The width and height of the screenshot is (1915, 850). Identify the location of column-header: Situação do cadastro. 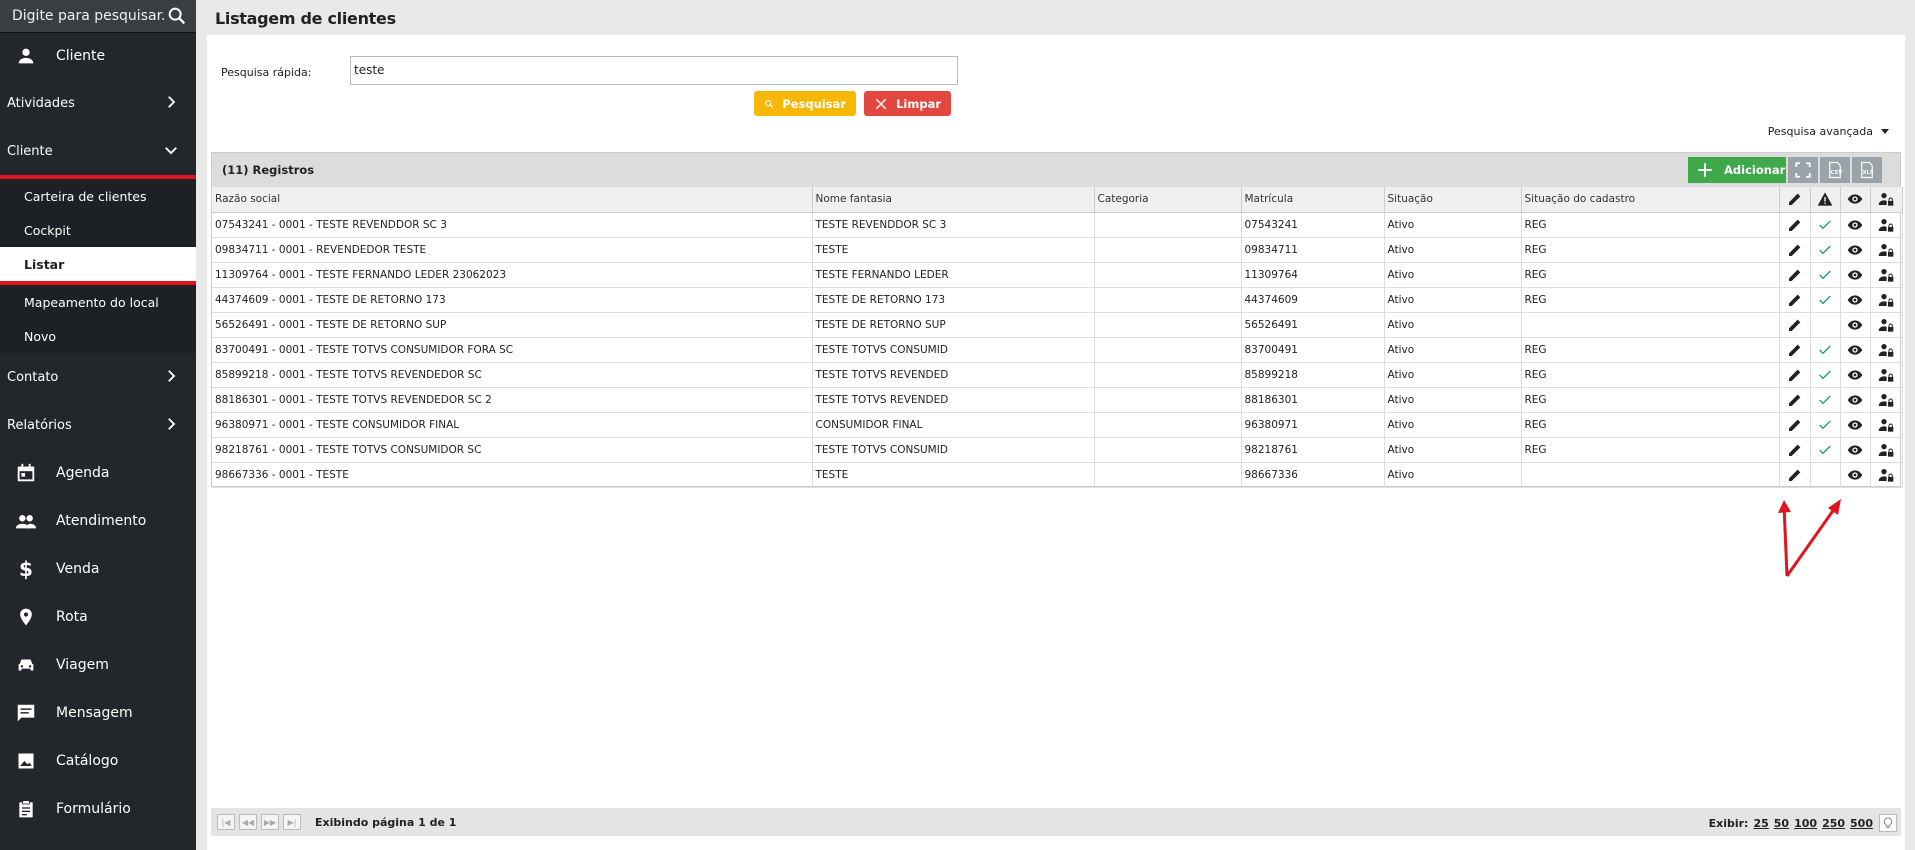
(1650, 200).